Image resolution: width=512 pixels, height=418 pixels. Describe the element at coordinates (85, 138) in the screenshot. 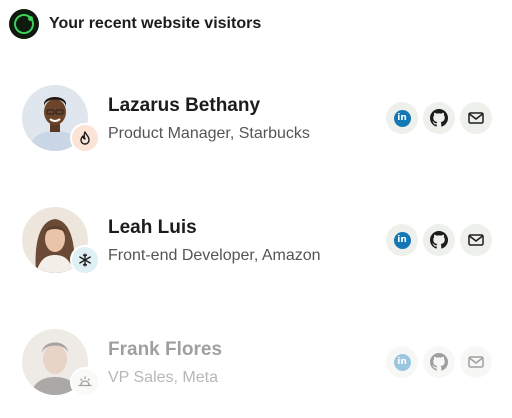

I see `flame-icon` at that location.